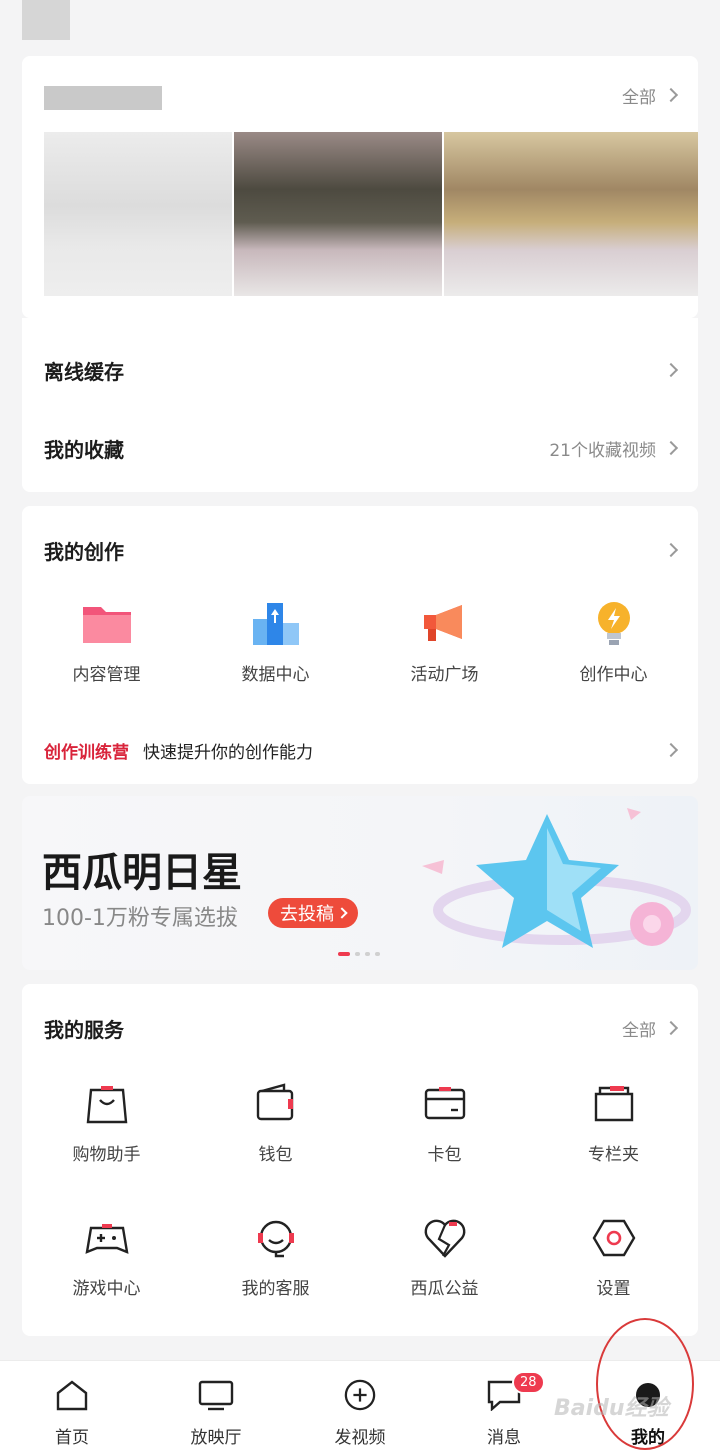 The height and width of the screenshot is (1453, 720). I want to click on favorites-label: 我的收藏, so click(84, 449).